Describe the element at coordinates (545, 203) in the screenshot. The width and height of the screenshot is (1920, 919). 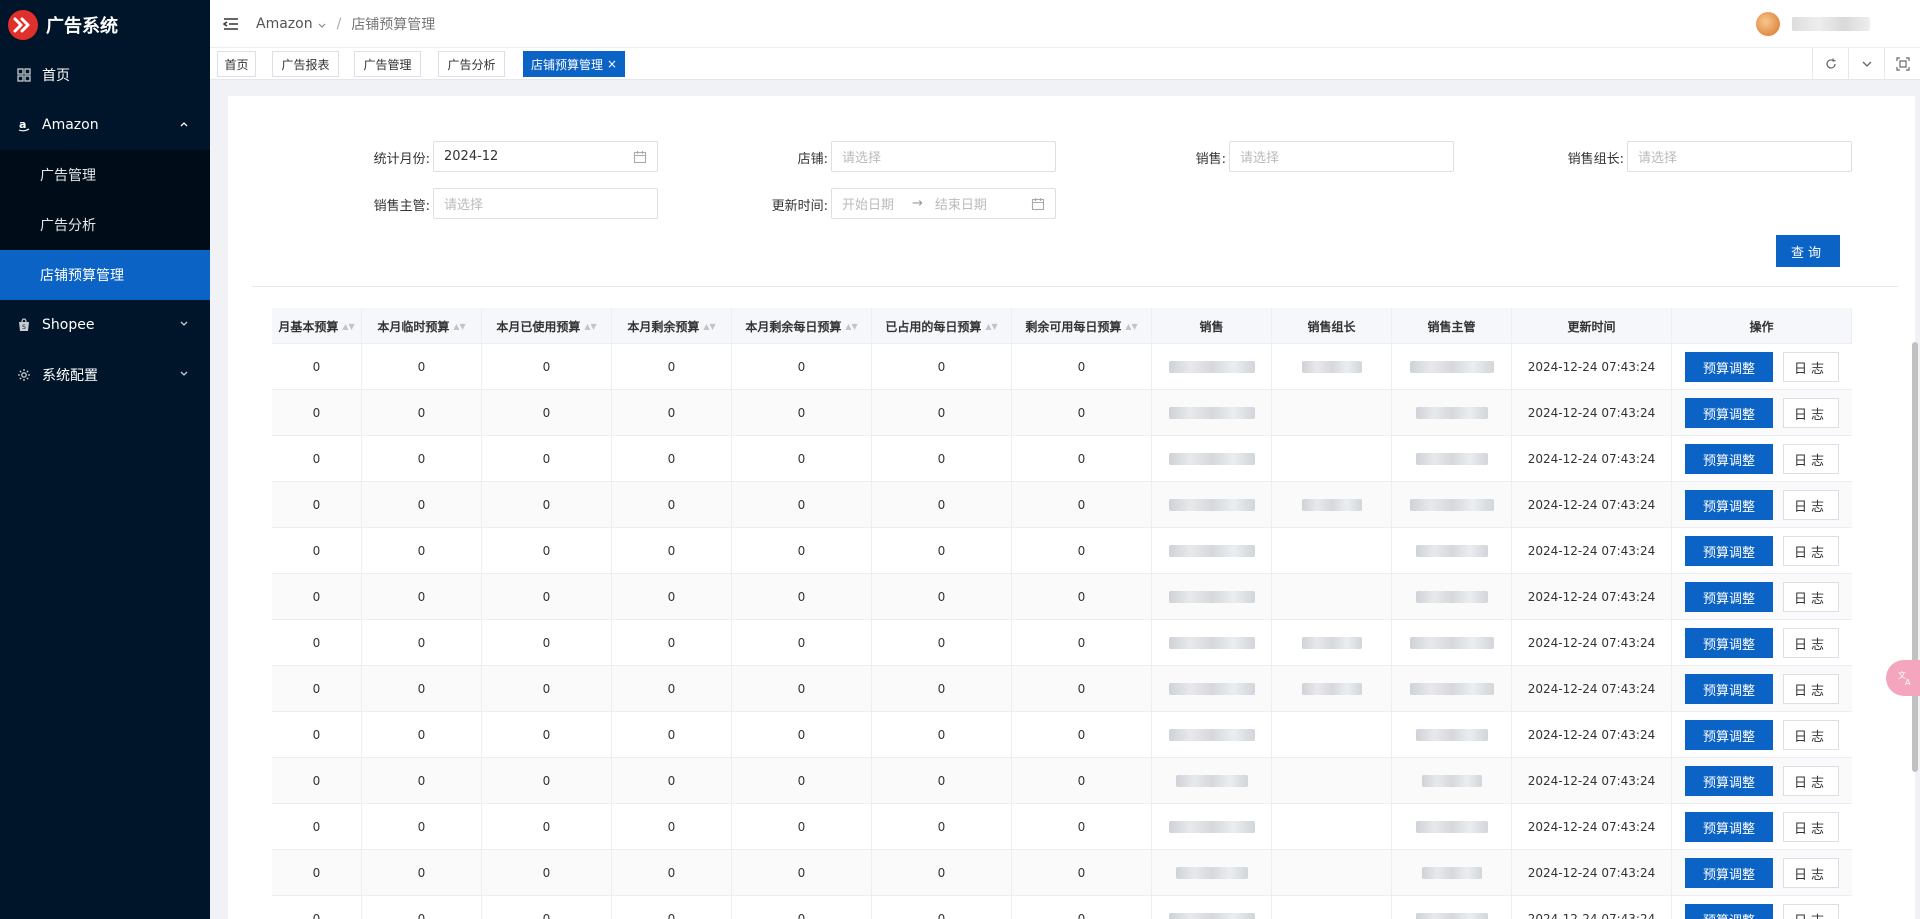
I see `sales-manager-select: 请选择` at that location.